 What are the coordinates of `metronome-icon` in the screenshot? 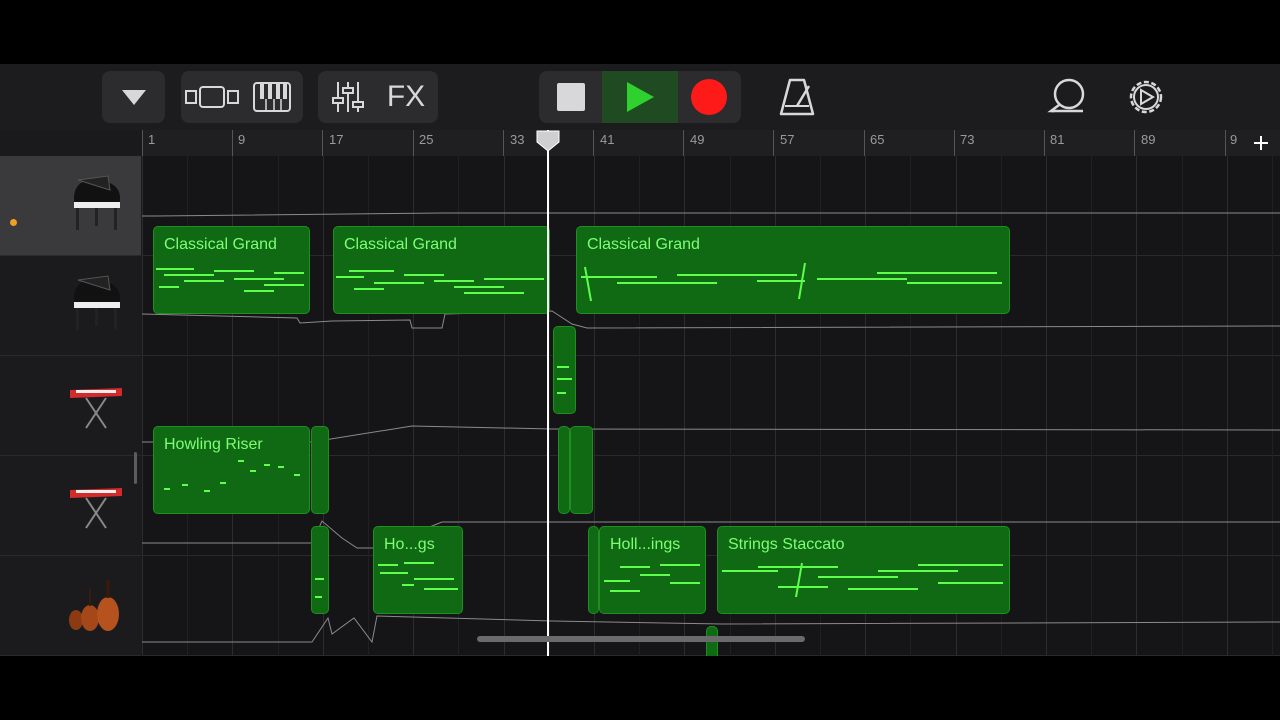 It's located at (797, 97).